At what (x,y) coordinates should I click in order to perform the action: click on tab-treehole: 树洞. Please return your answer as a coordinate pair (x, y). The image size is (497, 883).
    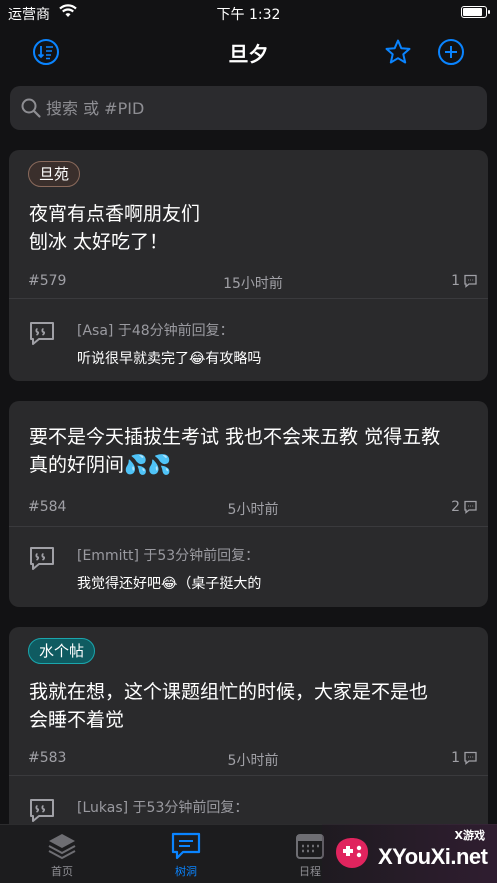
    Looking at the image, I should click on (186, 854).